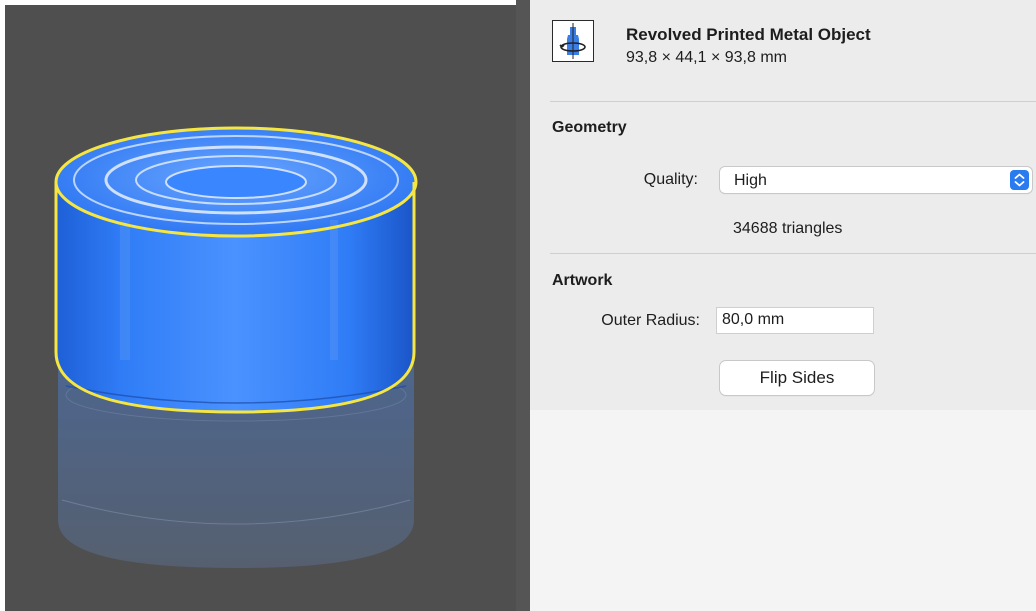  I want to click on triangle-count: 34688 triangles, so click(788, 228).